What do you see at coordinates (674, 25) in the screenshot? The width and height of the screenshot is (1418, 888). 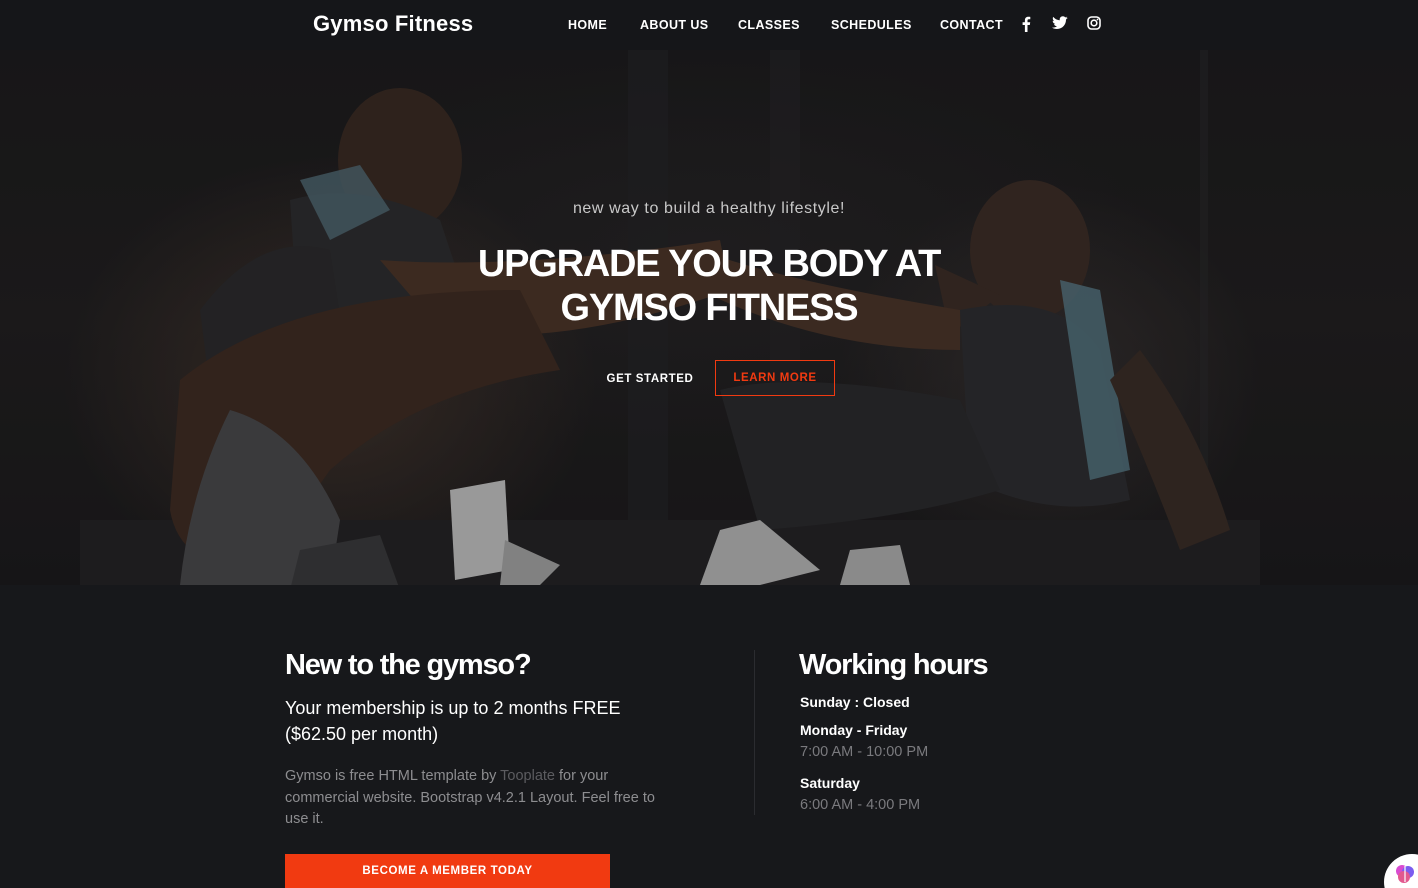 I see `nav-about-us: ABOUT US` at bounding box center [674, 25].